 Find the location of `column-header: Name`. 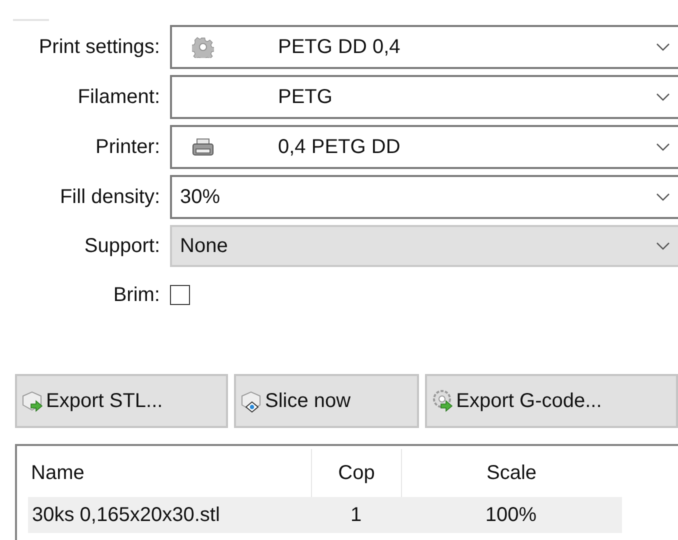

column-header: Name is located at coordinates (164, 473).